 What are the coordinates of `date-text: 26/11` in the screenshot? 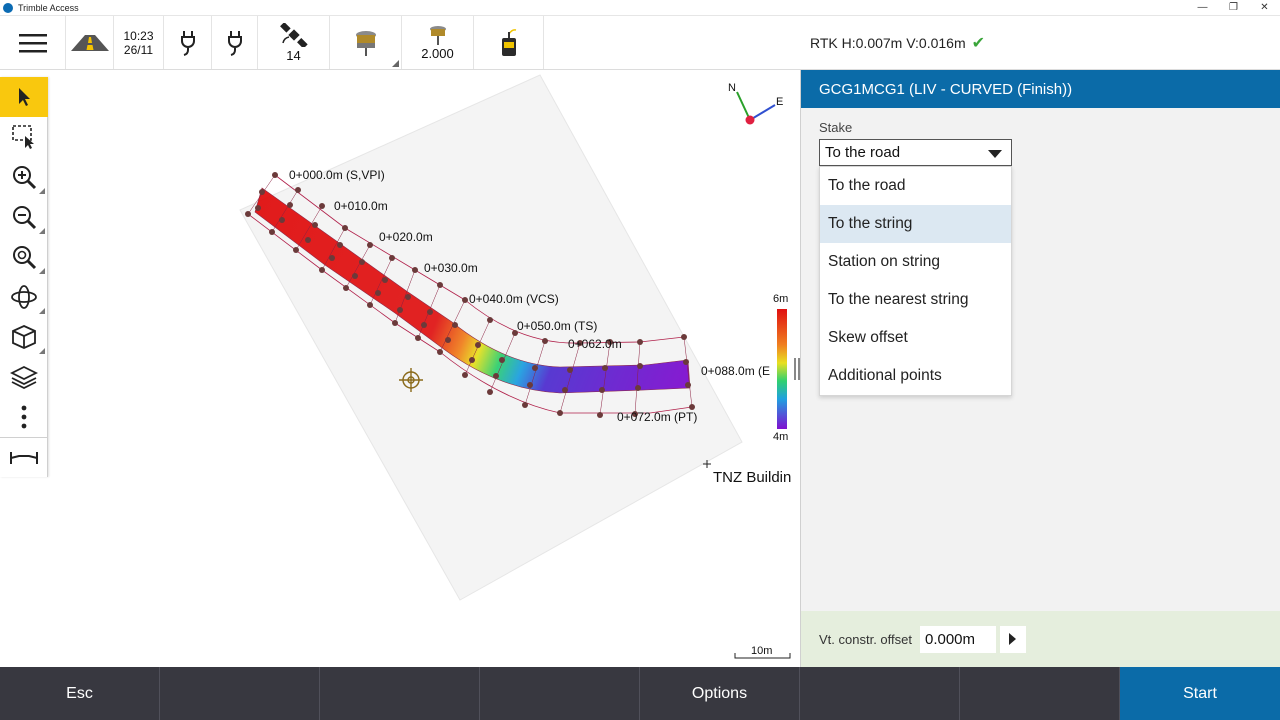 It's located at (138, 49).